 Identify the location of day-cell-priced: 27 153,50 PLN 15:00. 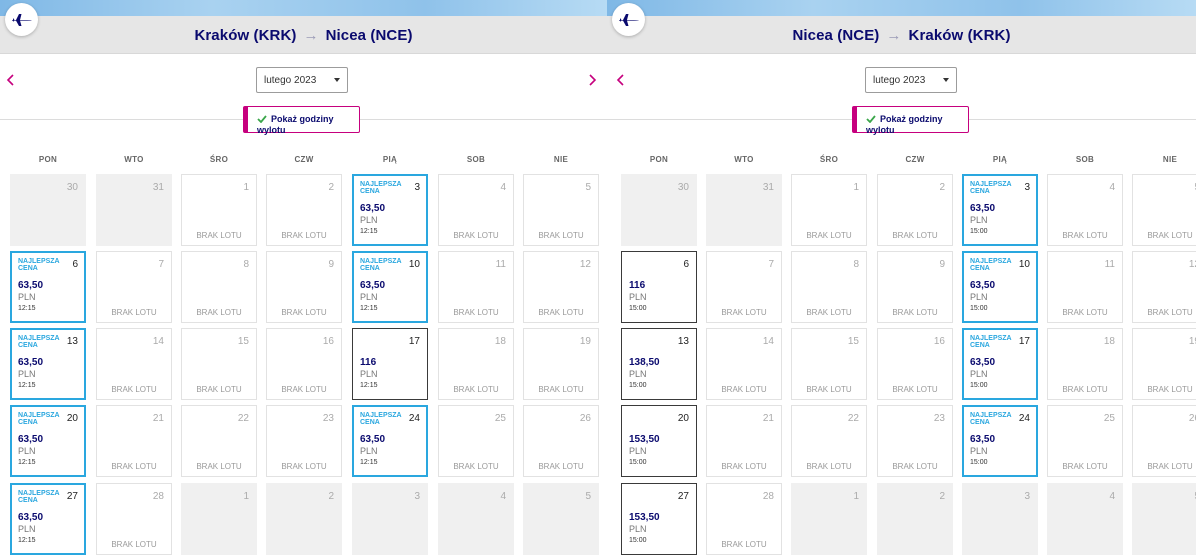
(659, 519).